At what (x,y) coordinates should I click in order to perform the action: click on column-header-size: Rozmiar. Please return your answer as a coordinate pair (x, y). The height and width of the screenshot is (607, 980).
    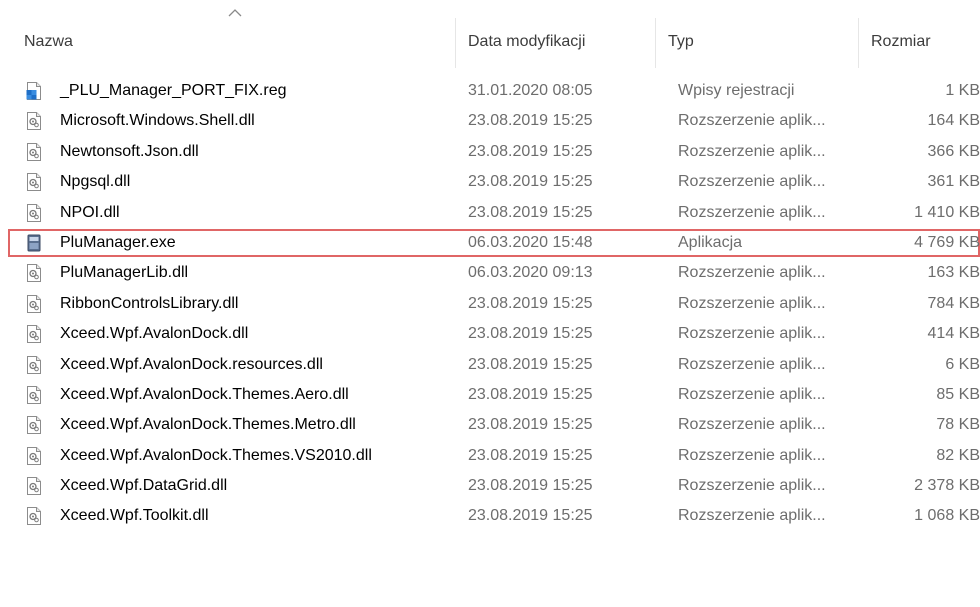
    Looking at the image, I should click on (901, 42).